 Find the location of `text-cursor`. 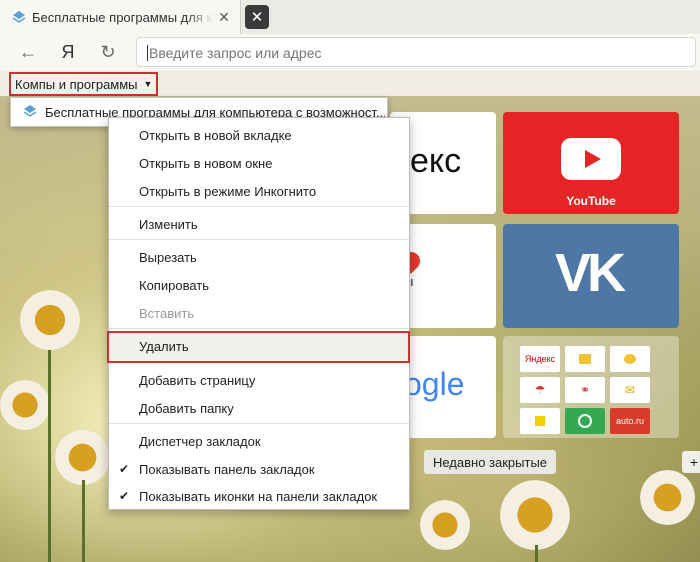

text-cursor is located at coordinates (147, 53).